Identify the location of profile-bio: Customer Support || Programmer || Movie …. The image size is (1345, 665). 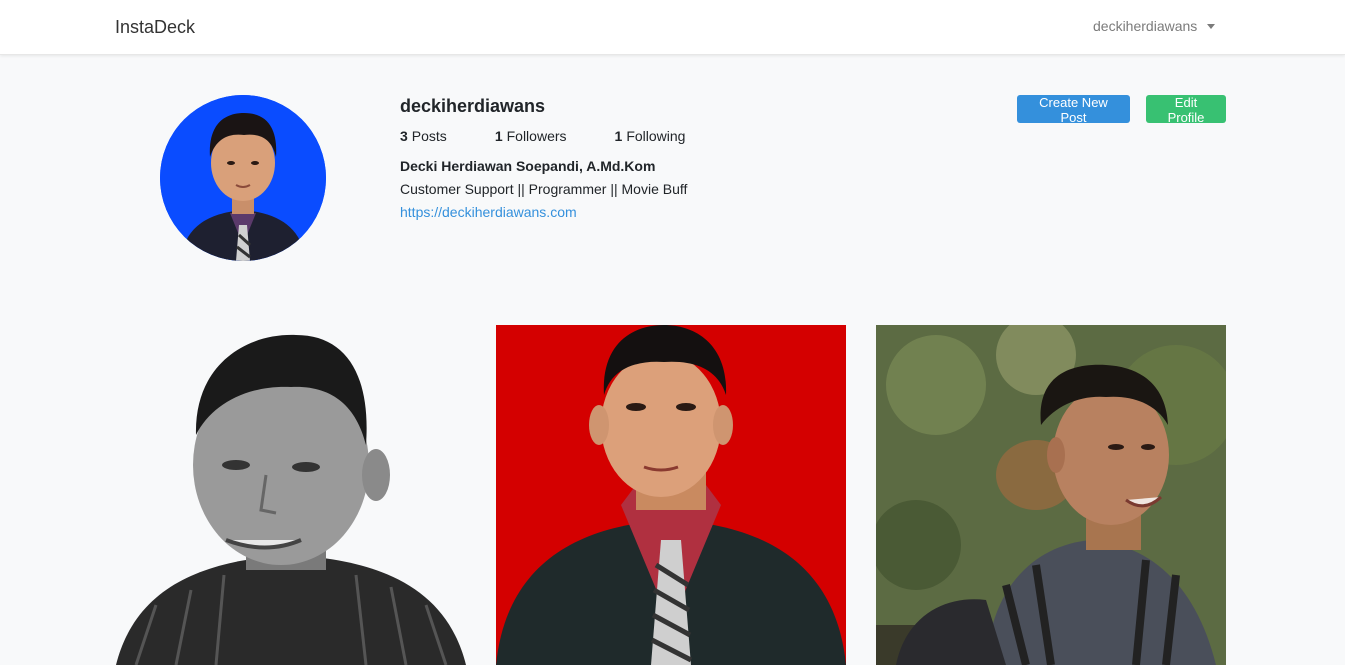
(544, 189).